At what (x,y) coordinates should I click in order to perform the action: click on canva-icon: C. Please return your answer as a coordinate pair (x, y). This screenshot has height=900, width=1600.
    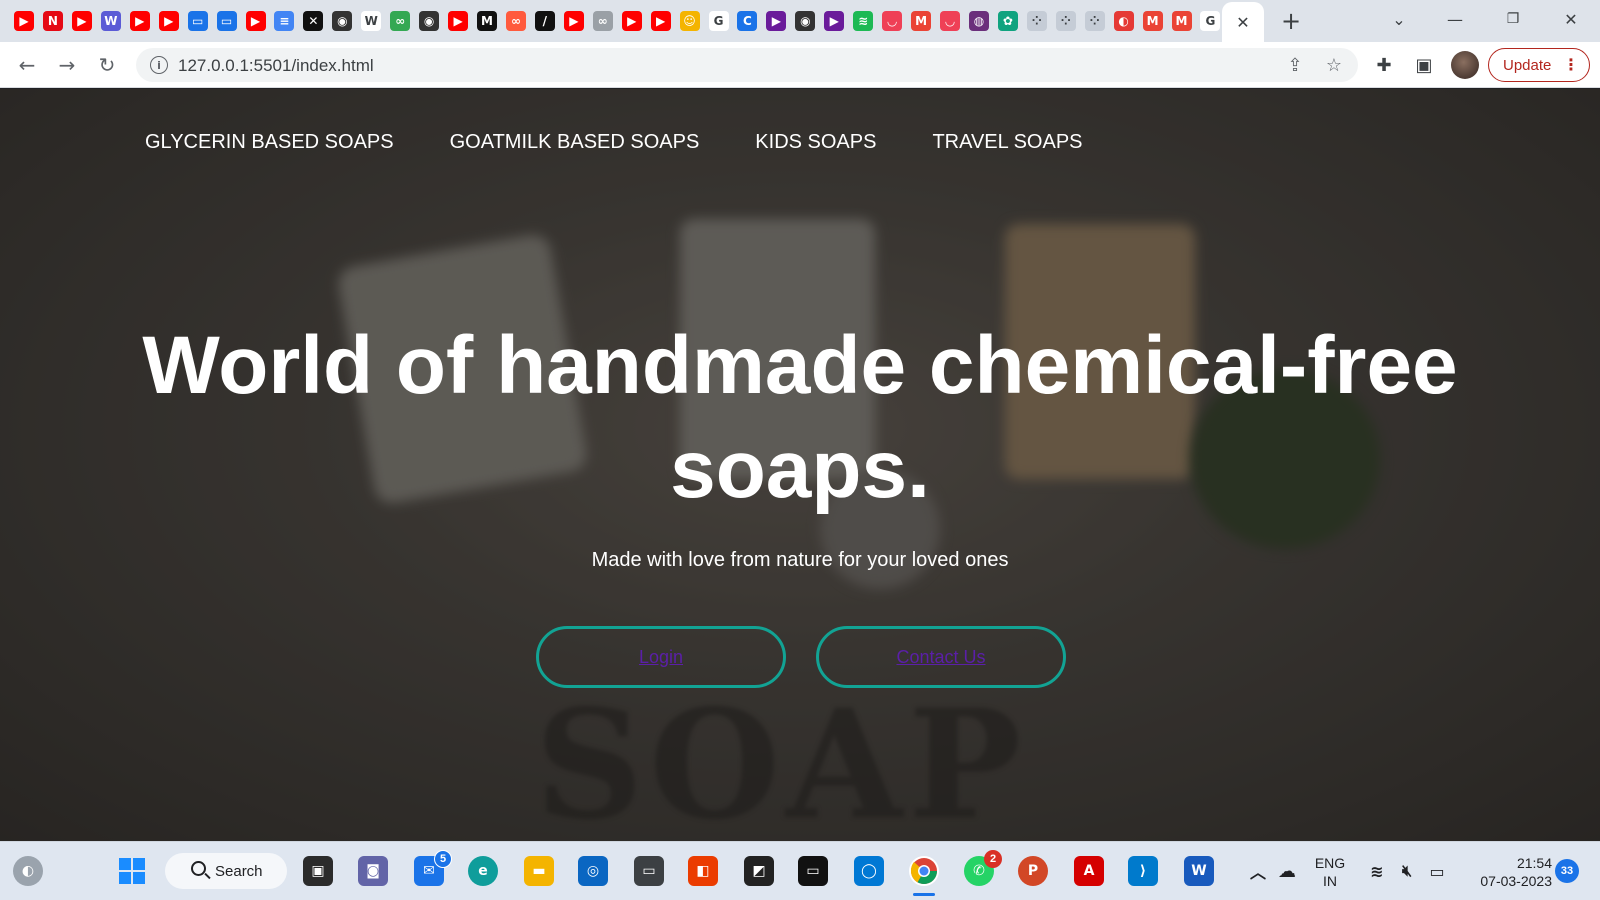
    Looking at the image, I should click on (747, 21).